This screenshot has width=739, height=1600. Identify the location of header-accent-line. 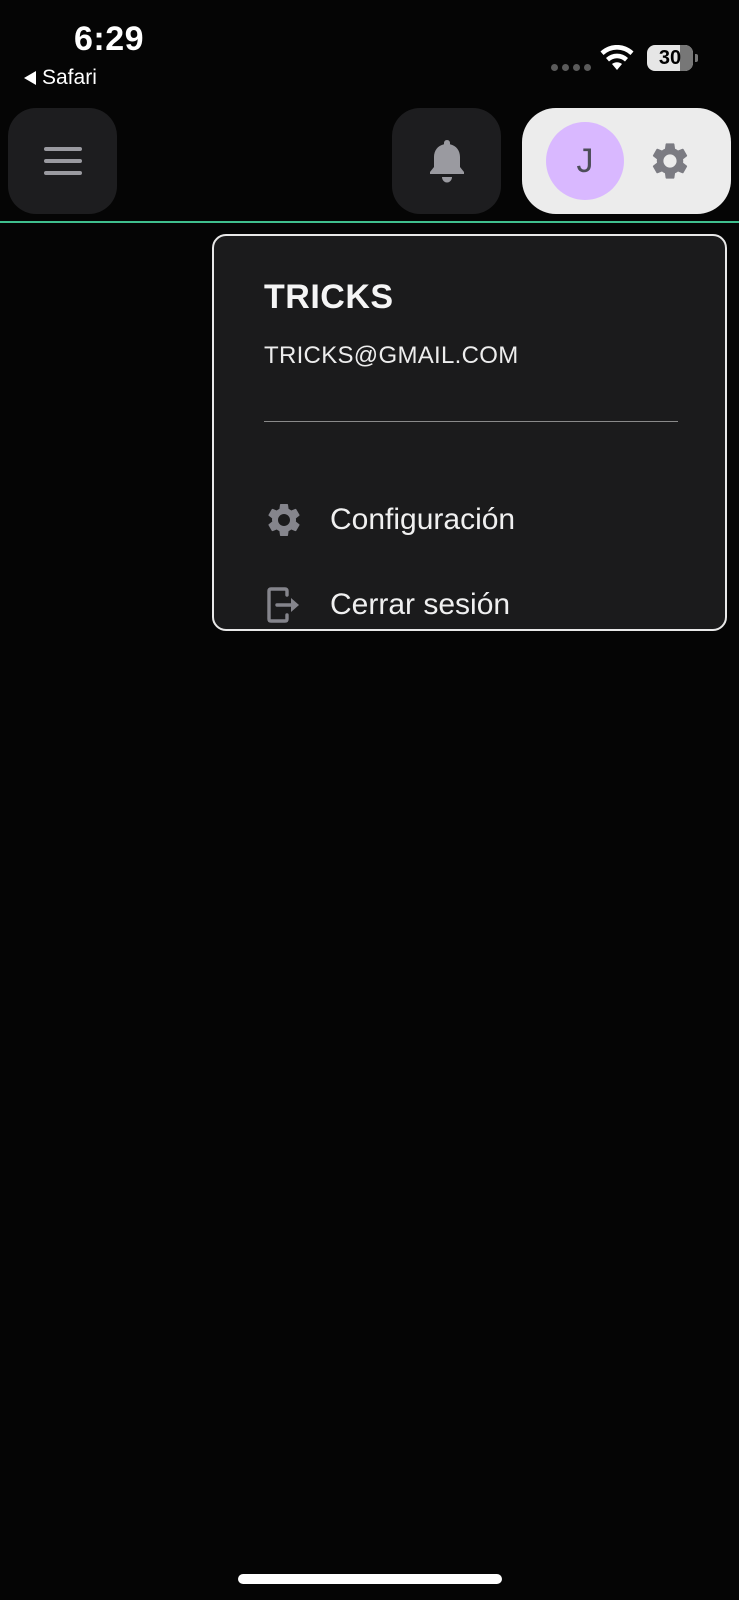
(369, 222).